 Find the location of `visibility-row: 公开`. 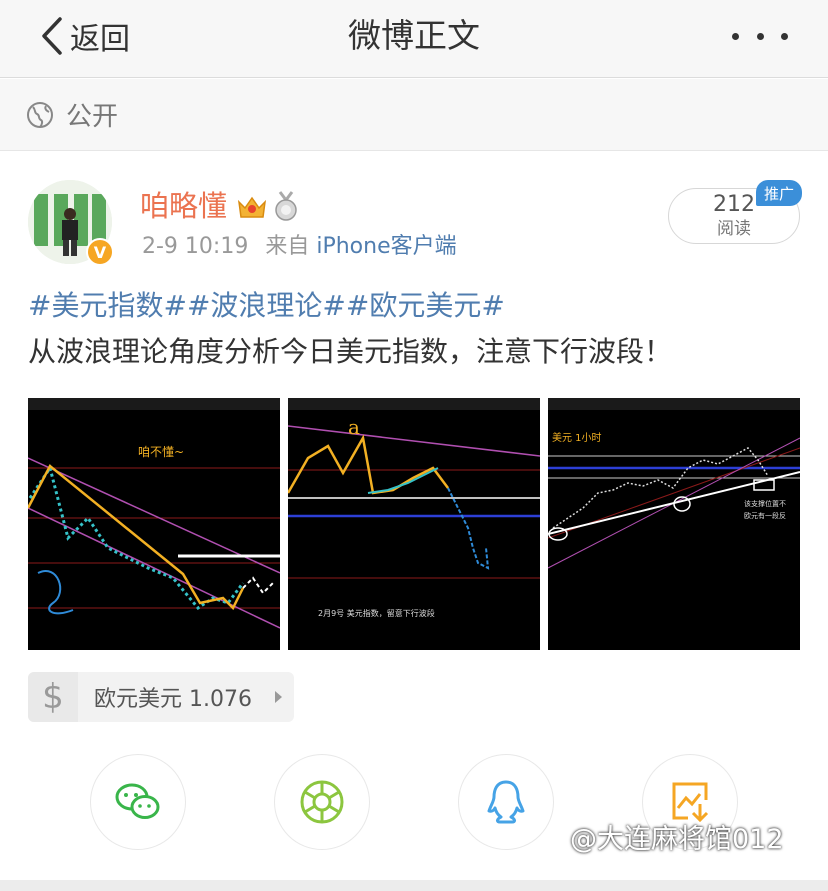

visibility-row: 公开 is located at coordinates (414, 115).